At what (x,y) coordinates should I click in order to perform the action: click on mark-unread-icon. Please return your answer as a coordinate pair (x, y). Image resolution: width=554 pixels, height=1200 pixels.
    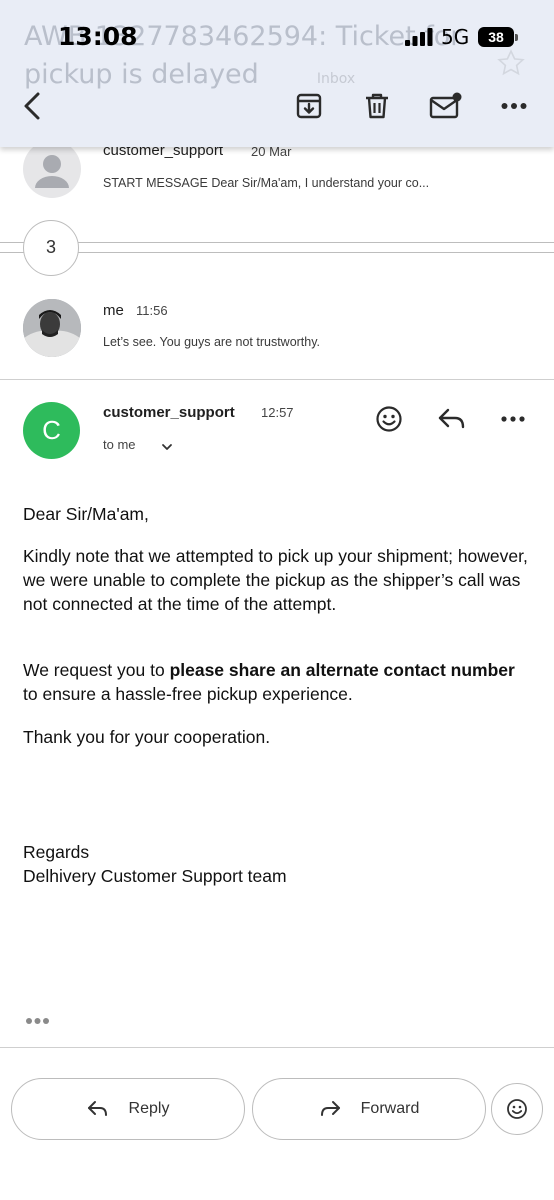
    Looking at the image, I should click on (445, 105).